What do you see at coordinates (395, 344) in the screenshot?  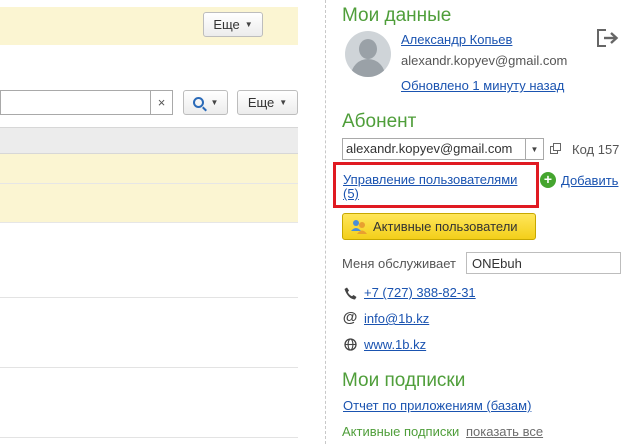 I see `website-link: www.1b.kz` at bounding box center [395, 344].